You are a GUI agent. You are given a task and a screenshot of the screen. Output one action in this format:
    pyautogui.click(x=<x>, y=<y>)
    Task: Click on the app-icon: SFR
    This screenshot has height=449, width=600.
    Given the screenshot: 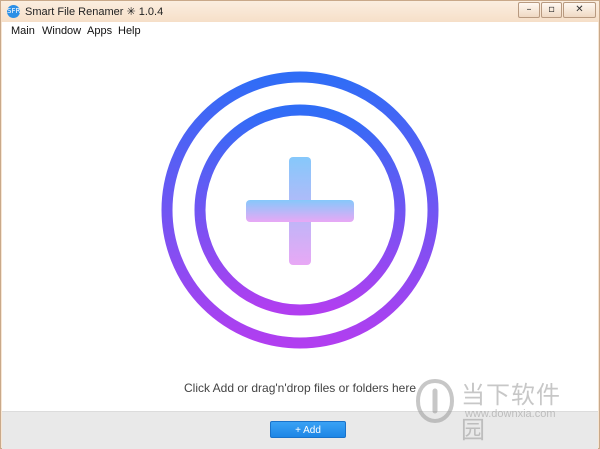 What is the action you would take?
    pyautogui.click(x=13, y=11)
    